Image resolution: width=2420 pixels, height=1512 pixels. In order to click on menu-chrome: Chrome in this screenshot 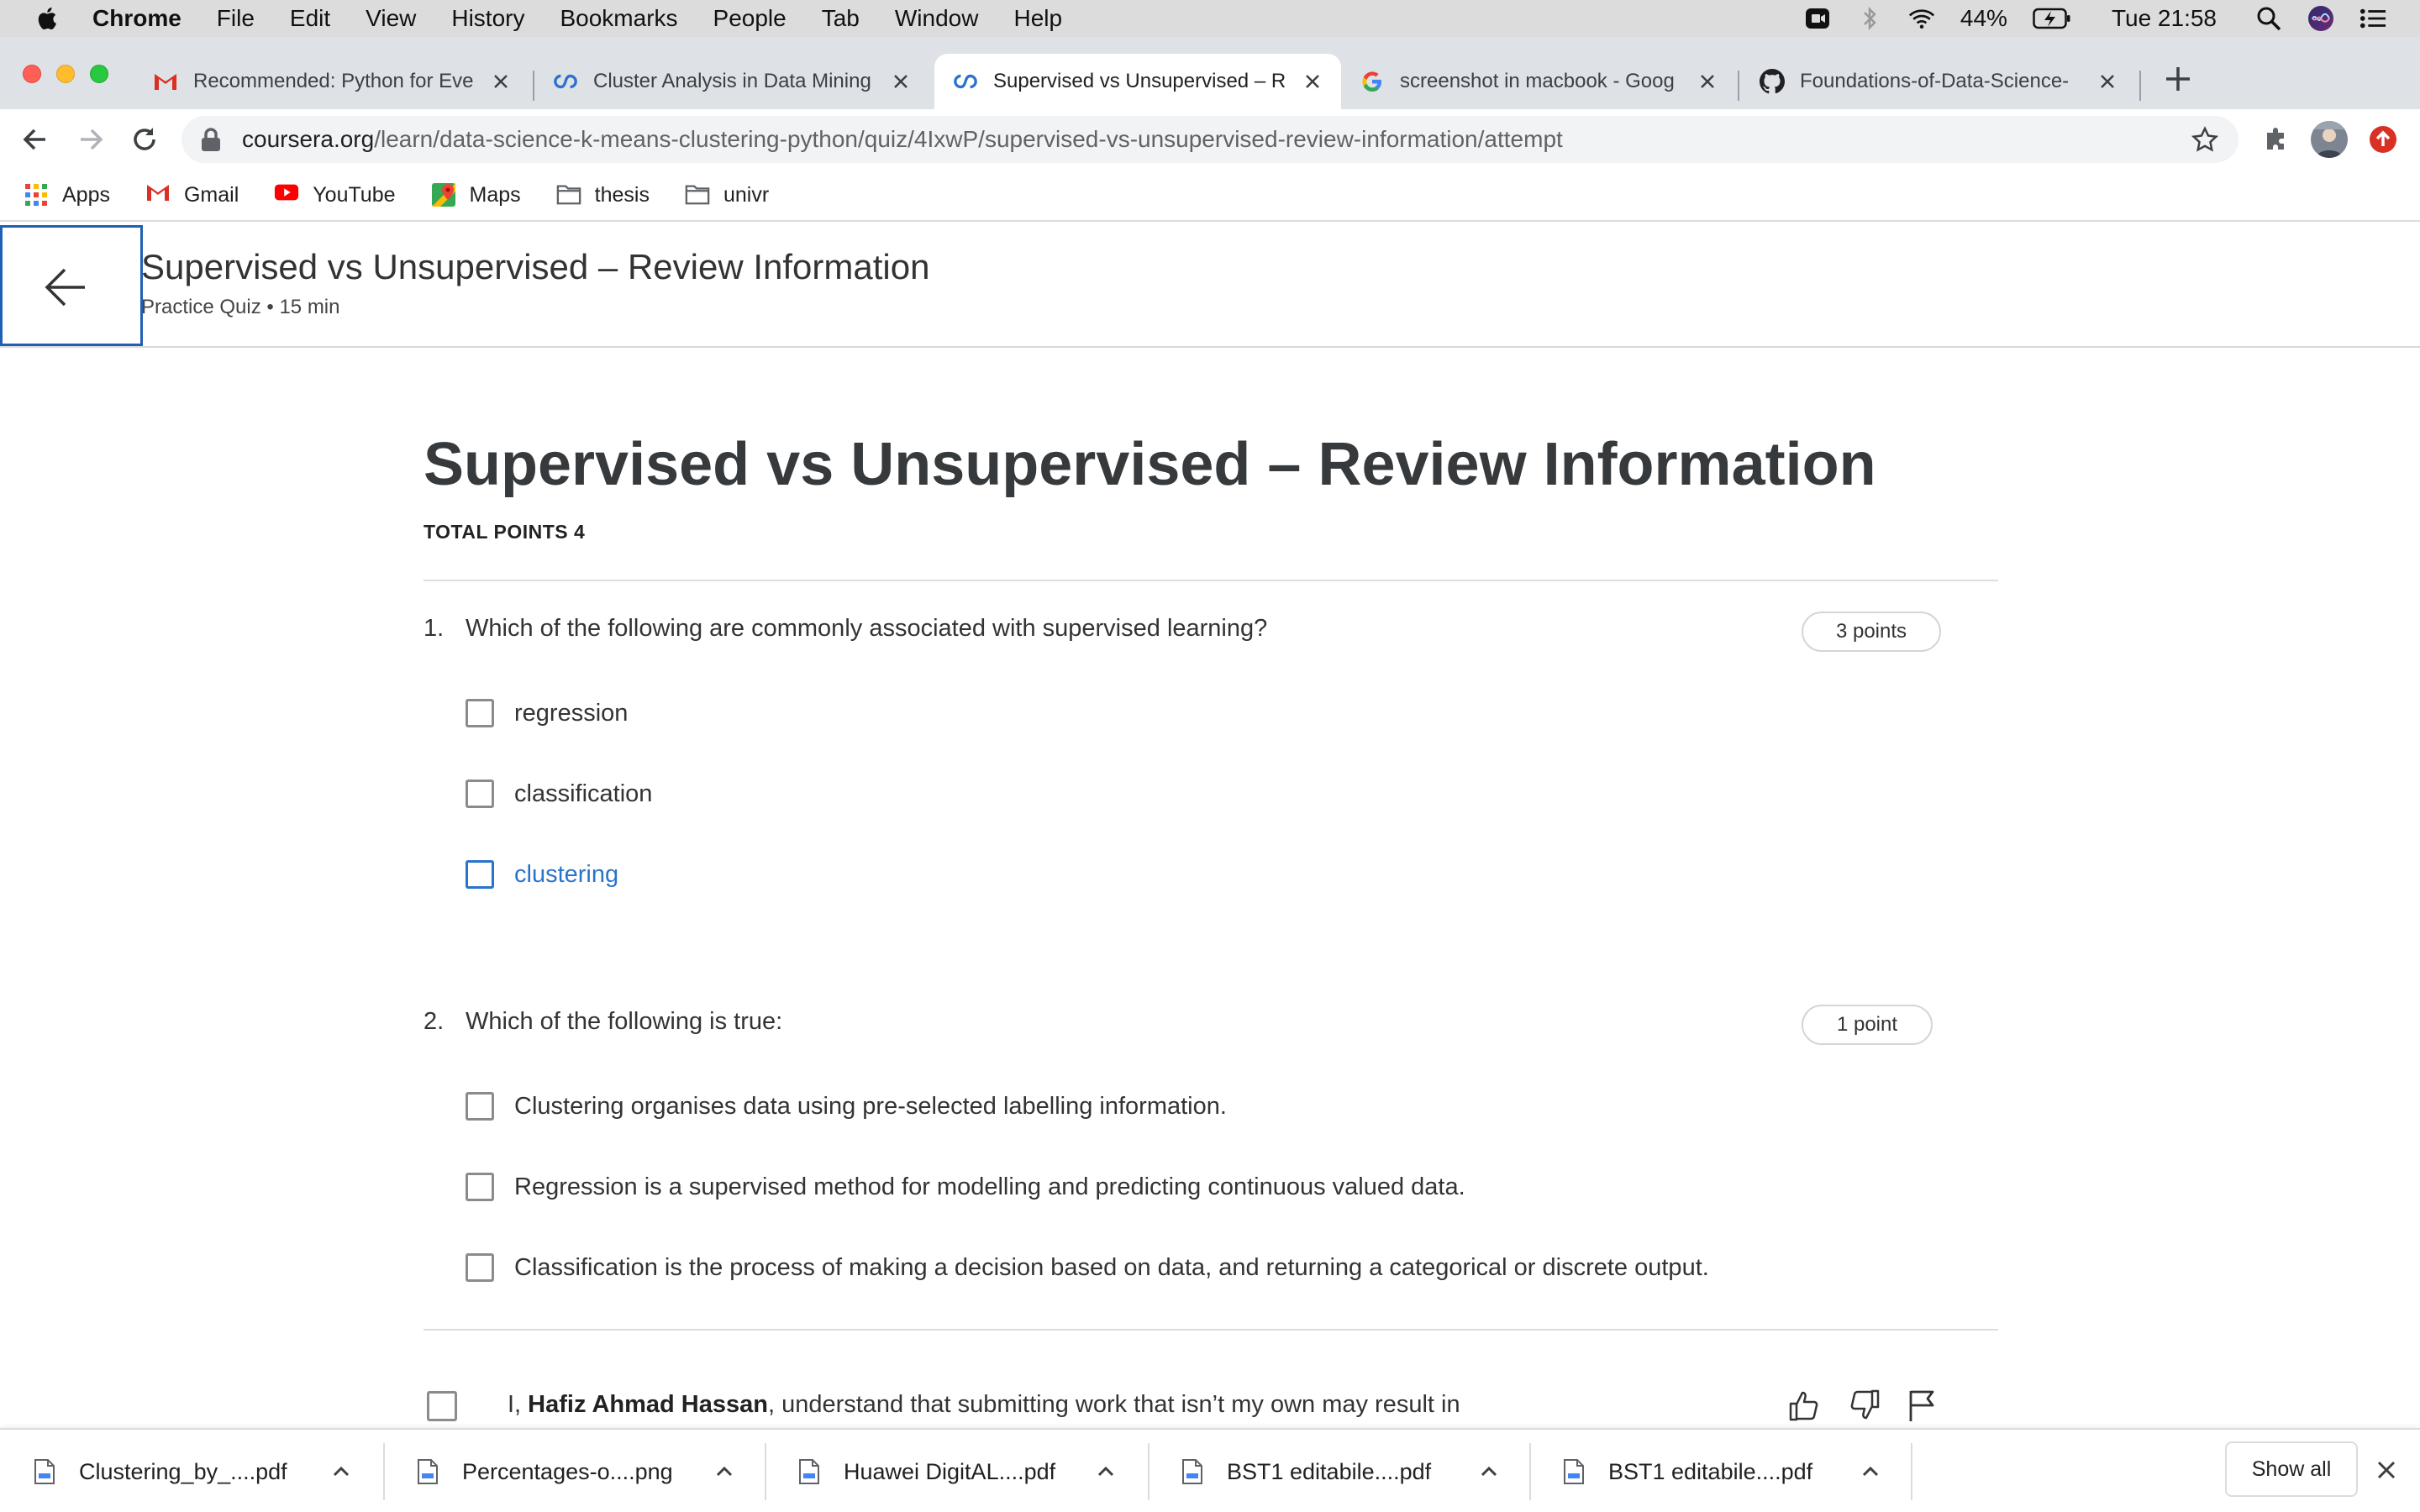, I will do `click(137, 18)`.